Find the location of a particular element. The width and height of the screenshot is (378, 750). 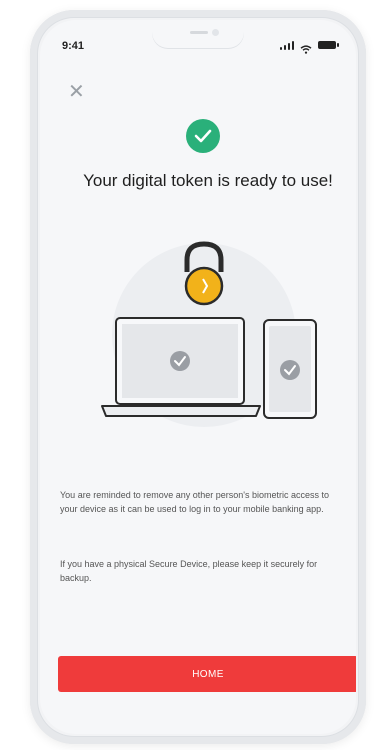

success-check-icon is located at coordinates (203, 136).